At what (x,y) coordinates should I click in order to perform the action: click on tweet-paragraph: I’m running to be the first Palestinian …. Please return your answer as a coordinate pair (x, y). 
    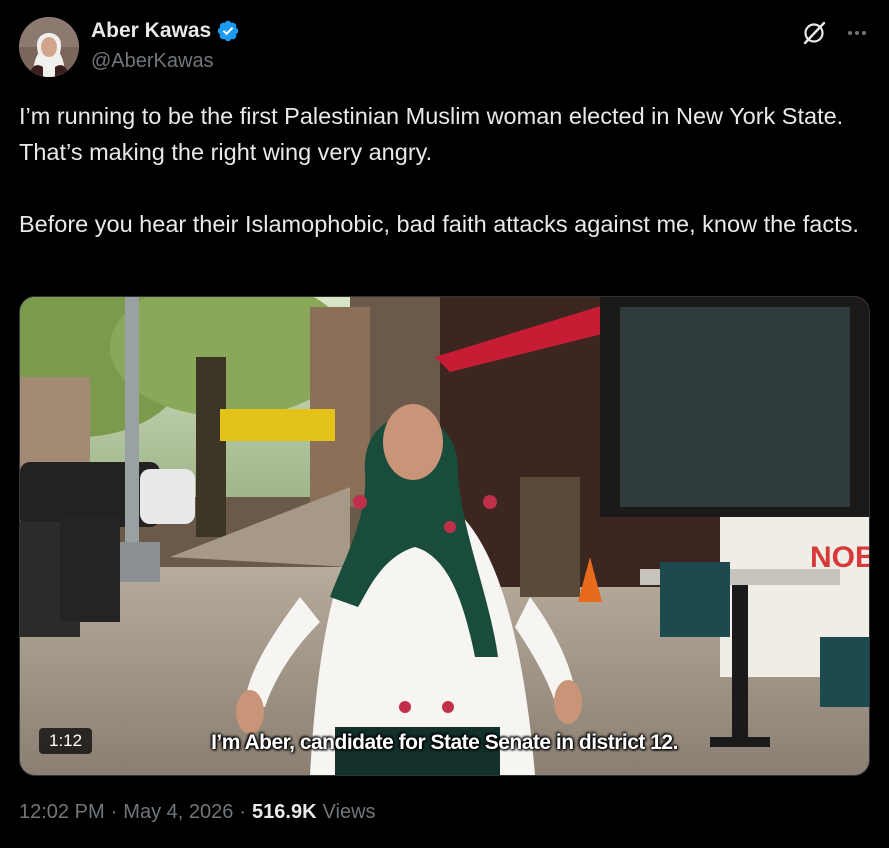
    Looking at the image, I should click on (431, 134).